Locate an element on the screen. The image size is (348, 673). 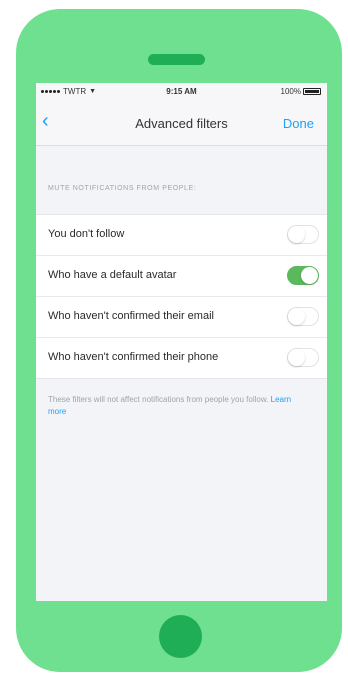
filter-toggle-unconfirmed-phone is located at coordinates (303, 357).